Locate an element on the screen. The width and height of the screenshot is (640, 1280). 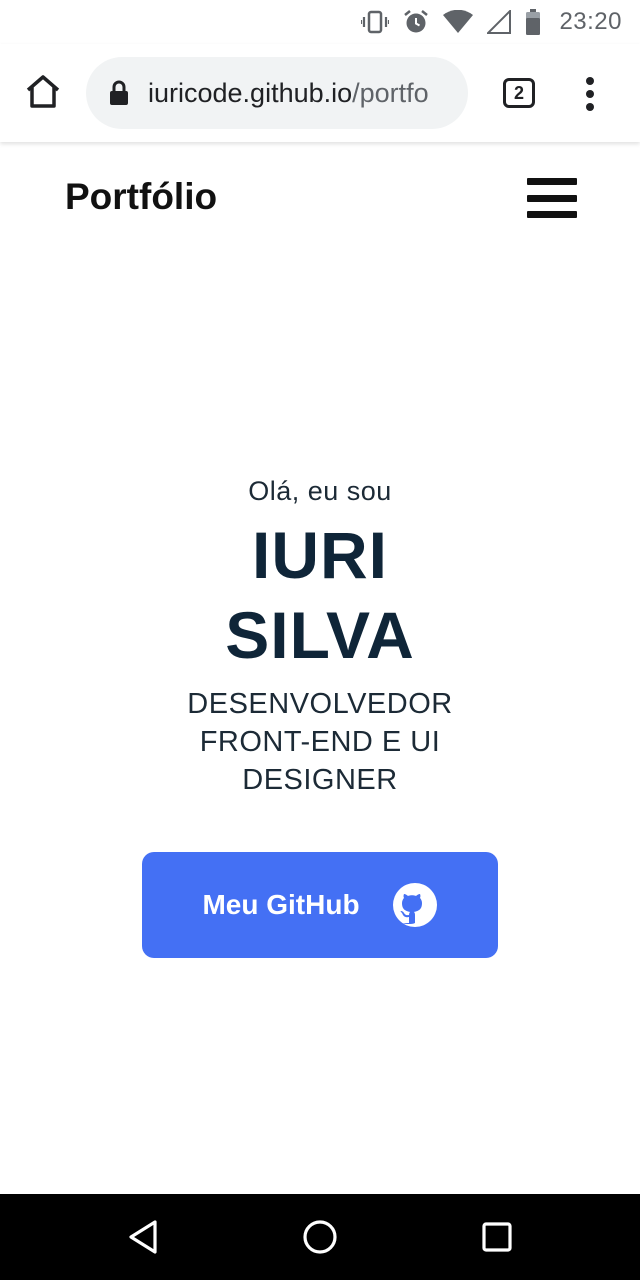
system-nav-bar is located at coordinates (320, 1237).